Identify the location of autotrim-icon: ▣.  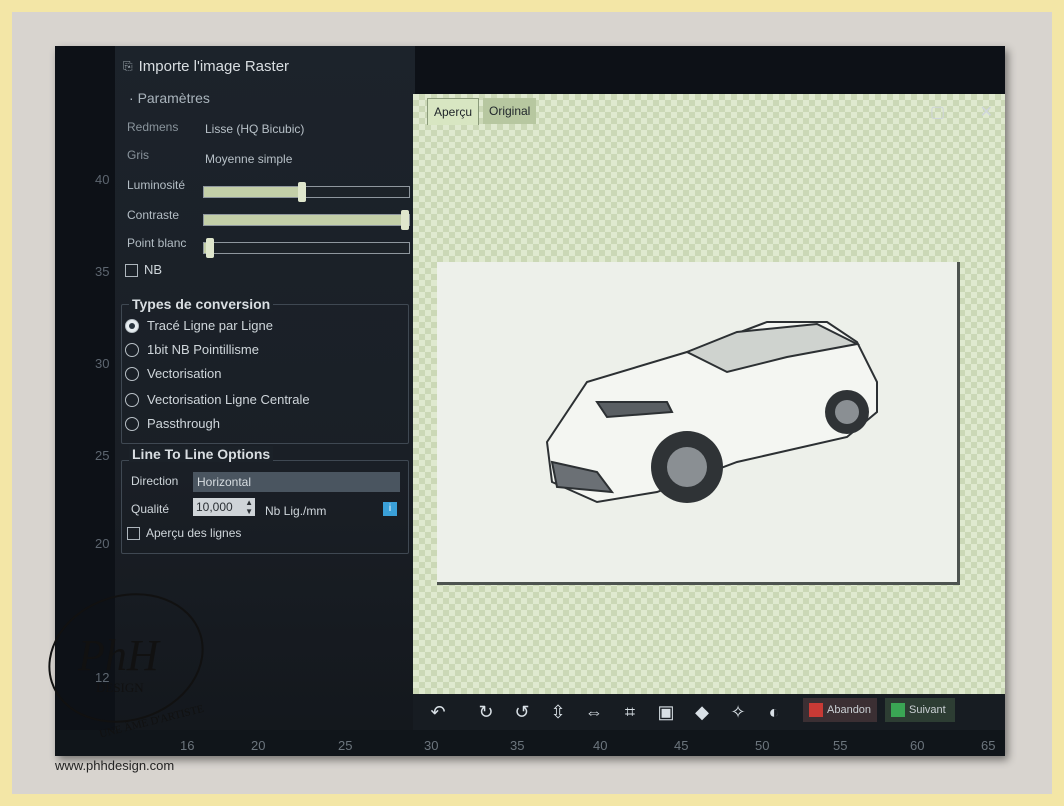
(666, 712).